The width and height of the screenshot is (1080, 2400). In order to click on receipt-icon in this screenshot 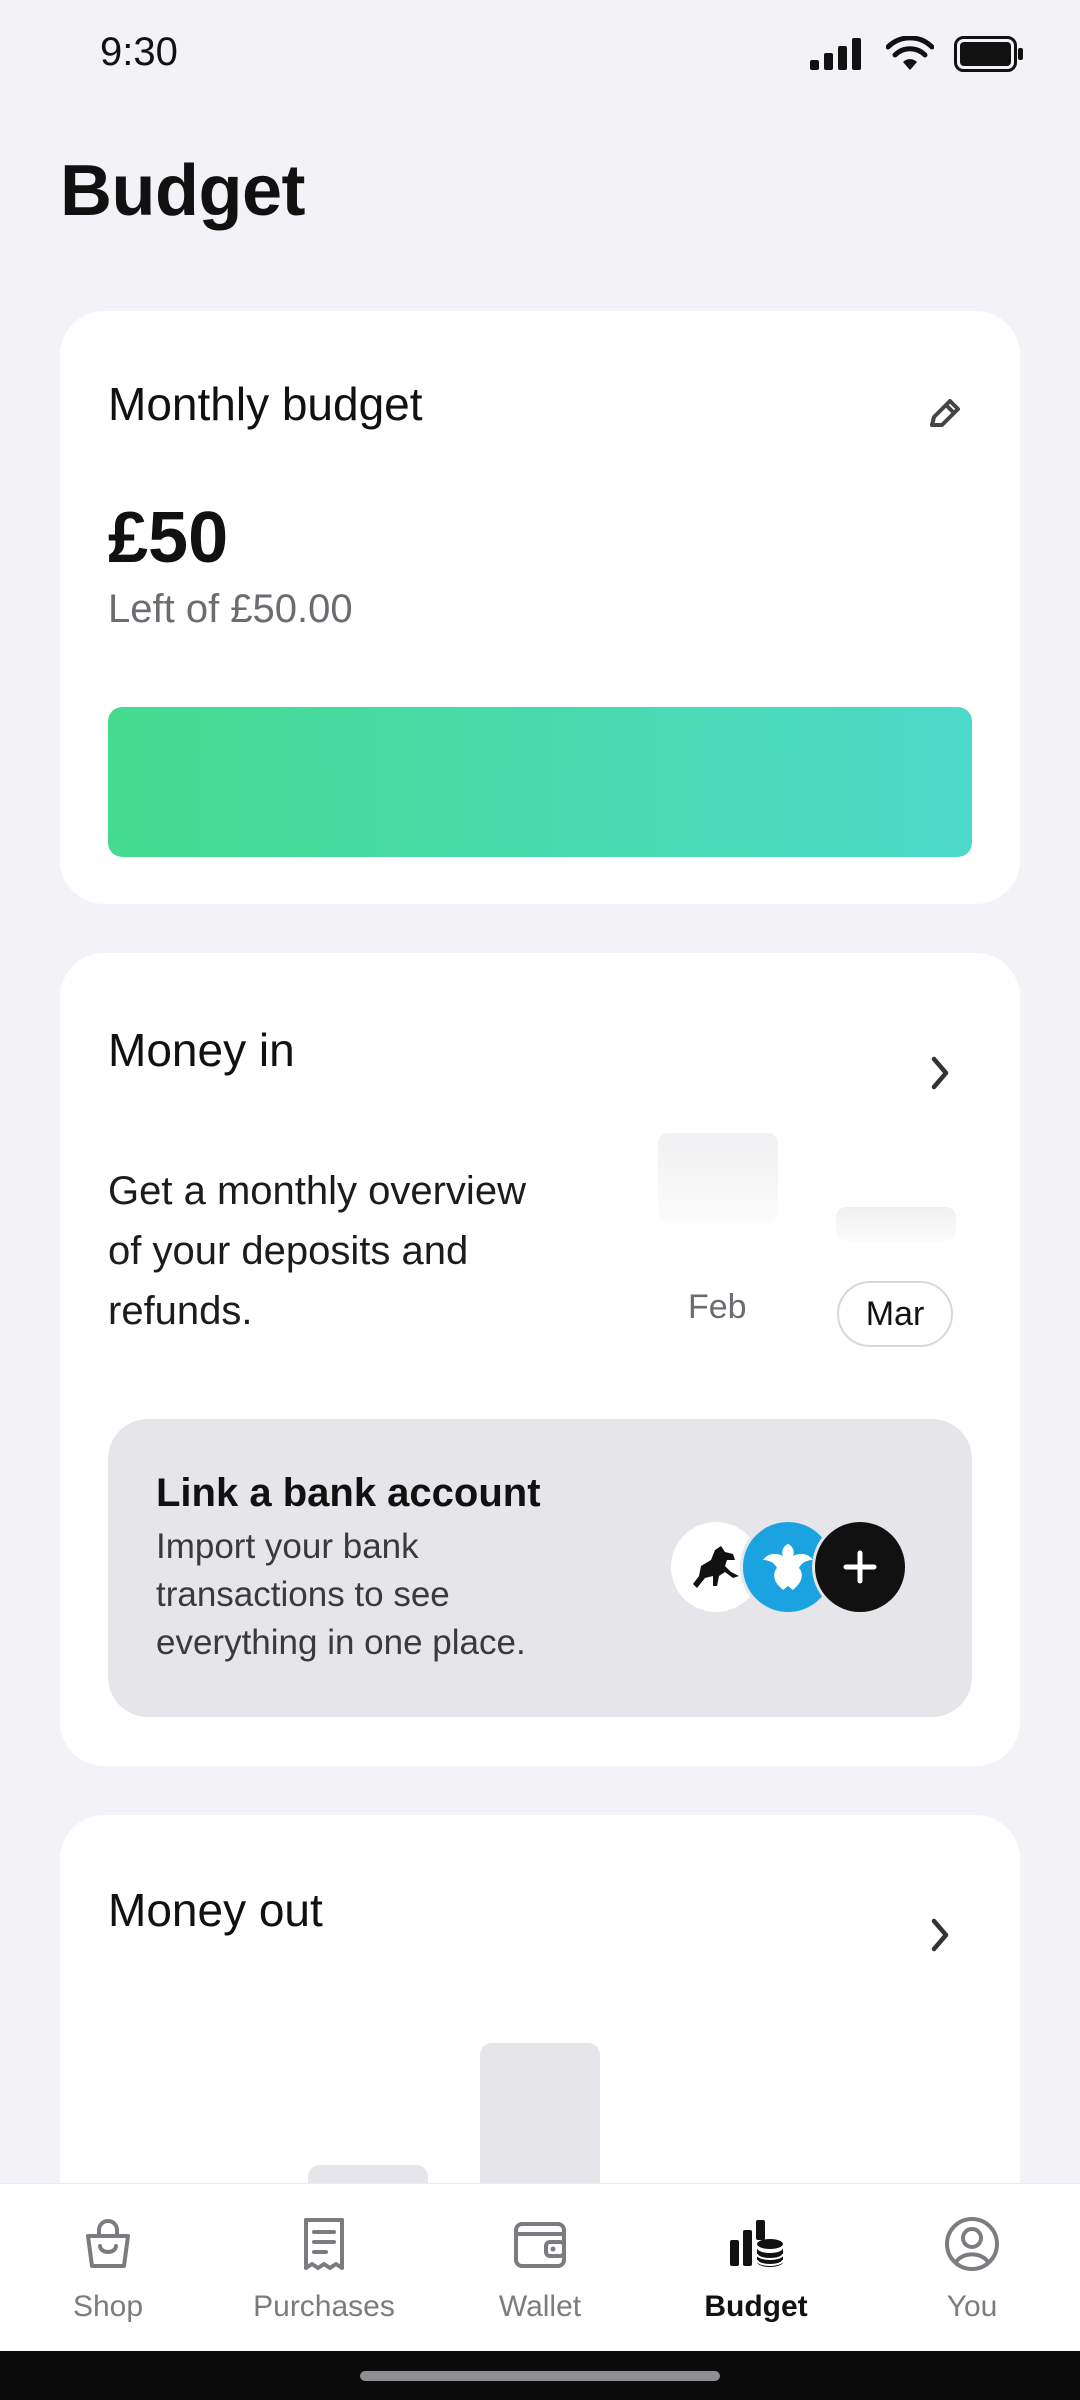, I will do `click(324, 2244)`.